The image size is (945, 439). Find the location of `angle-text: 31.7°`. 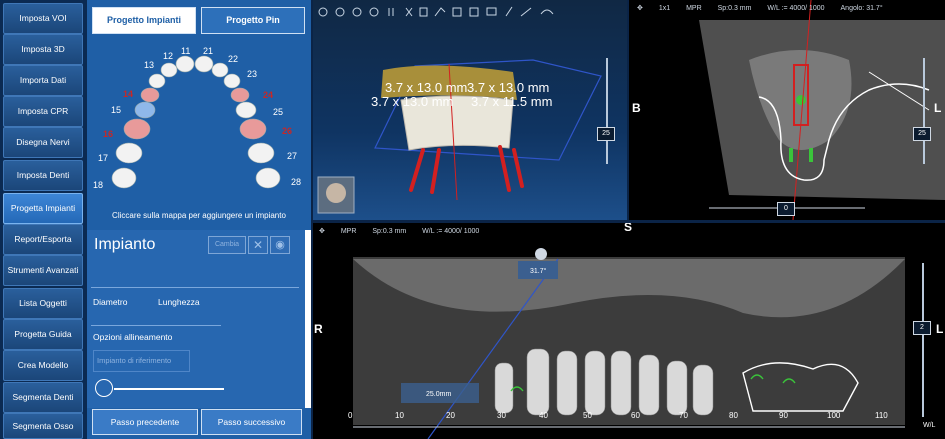

angle-text: 31.7° is located at coordinates (538, 271).